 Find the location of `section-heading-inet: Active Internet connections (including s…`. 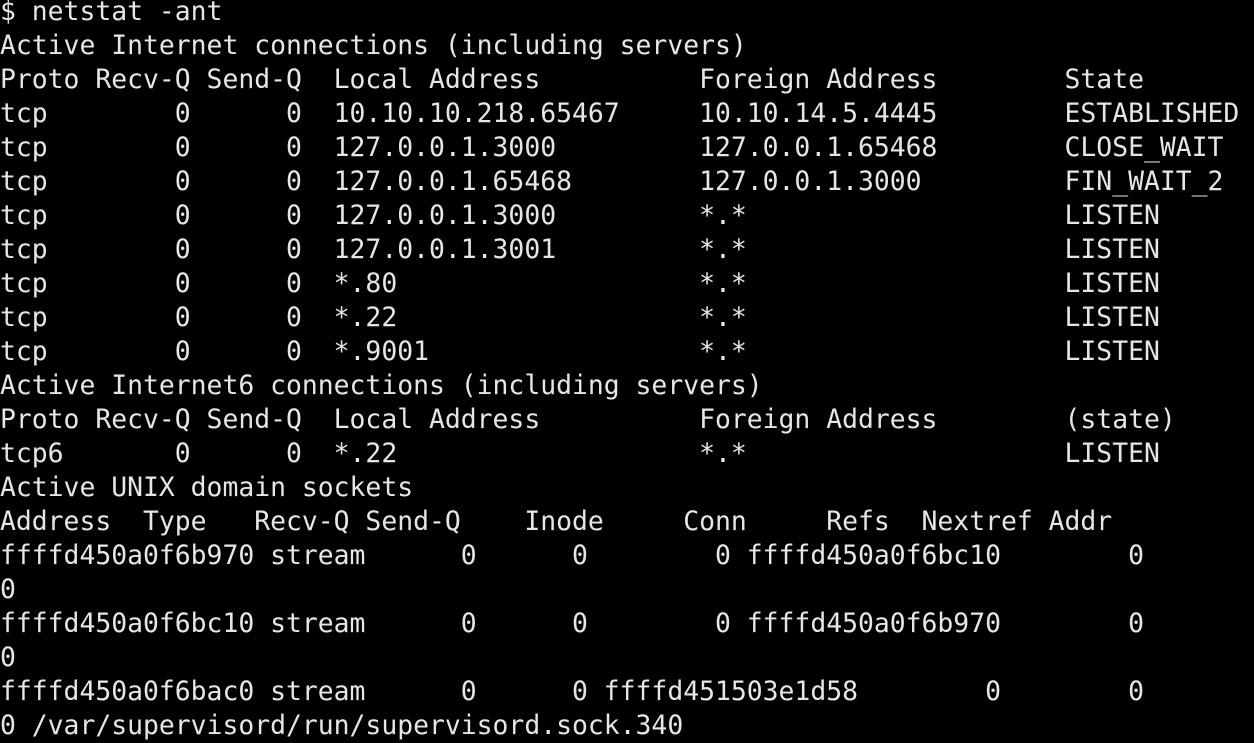

section-heading-inet: Active Internet connections (including s… is located at coordinates (373, 45).